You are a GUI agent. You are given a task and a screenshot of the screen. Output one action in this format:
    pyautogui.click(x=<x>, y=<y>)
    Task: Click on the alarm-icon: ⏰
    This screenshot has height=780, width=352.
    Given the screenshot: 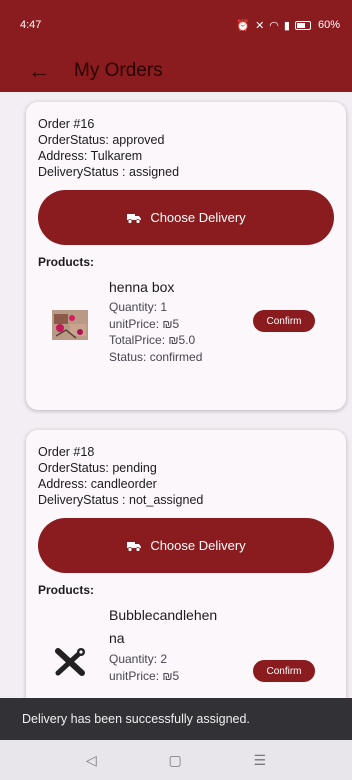 What is the action you would take?
    pyautogui.click(x=243, y=25)
    